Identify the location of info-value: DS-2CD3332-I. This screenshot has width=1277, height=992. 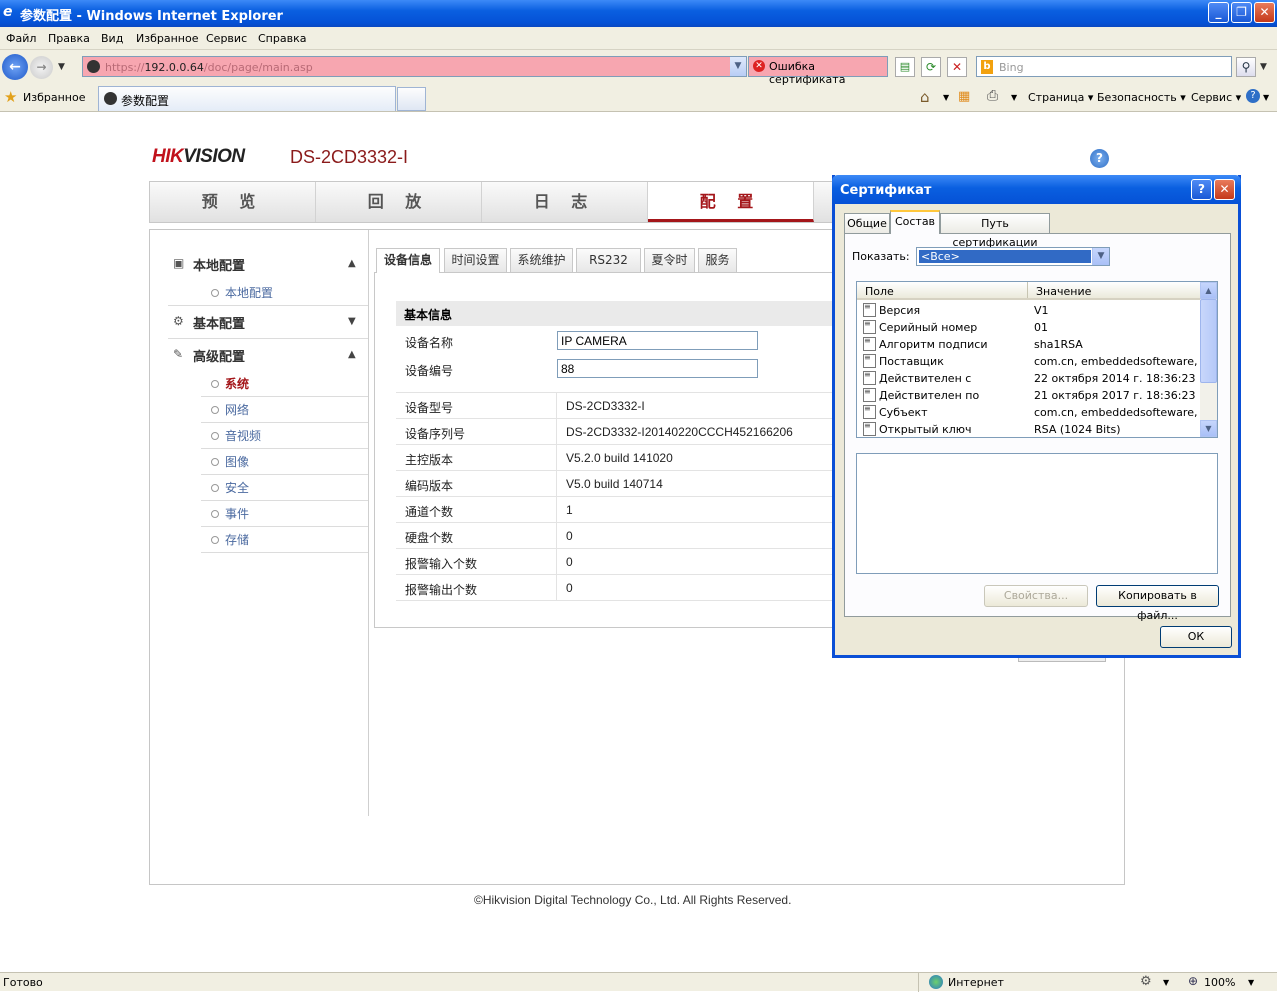
(605, 406).